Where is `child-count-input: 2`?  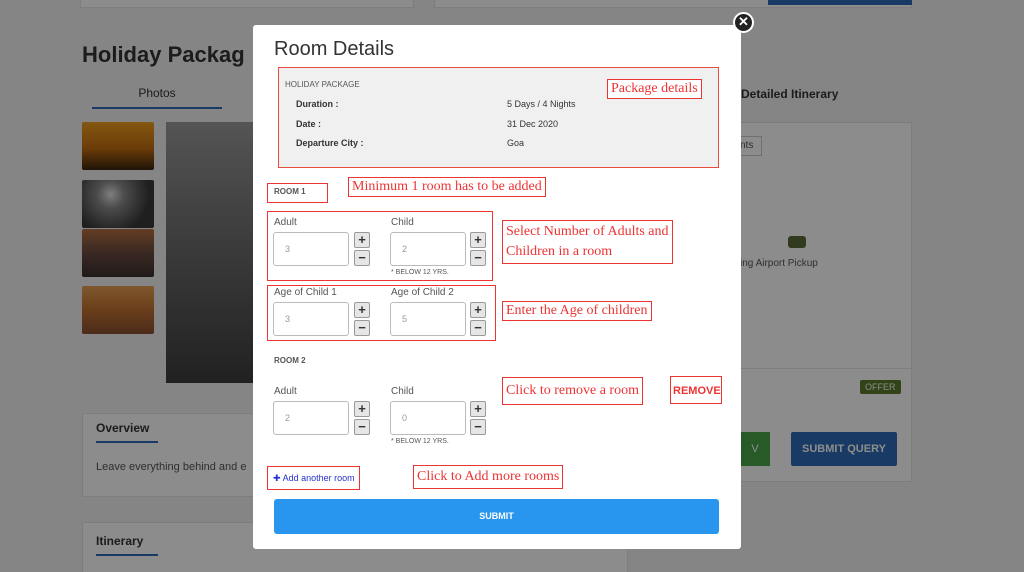
child-count-input: 2 is located at coordinates (428, 249).